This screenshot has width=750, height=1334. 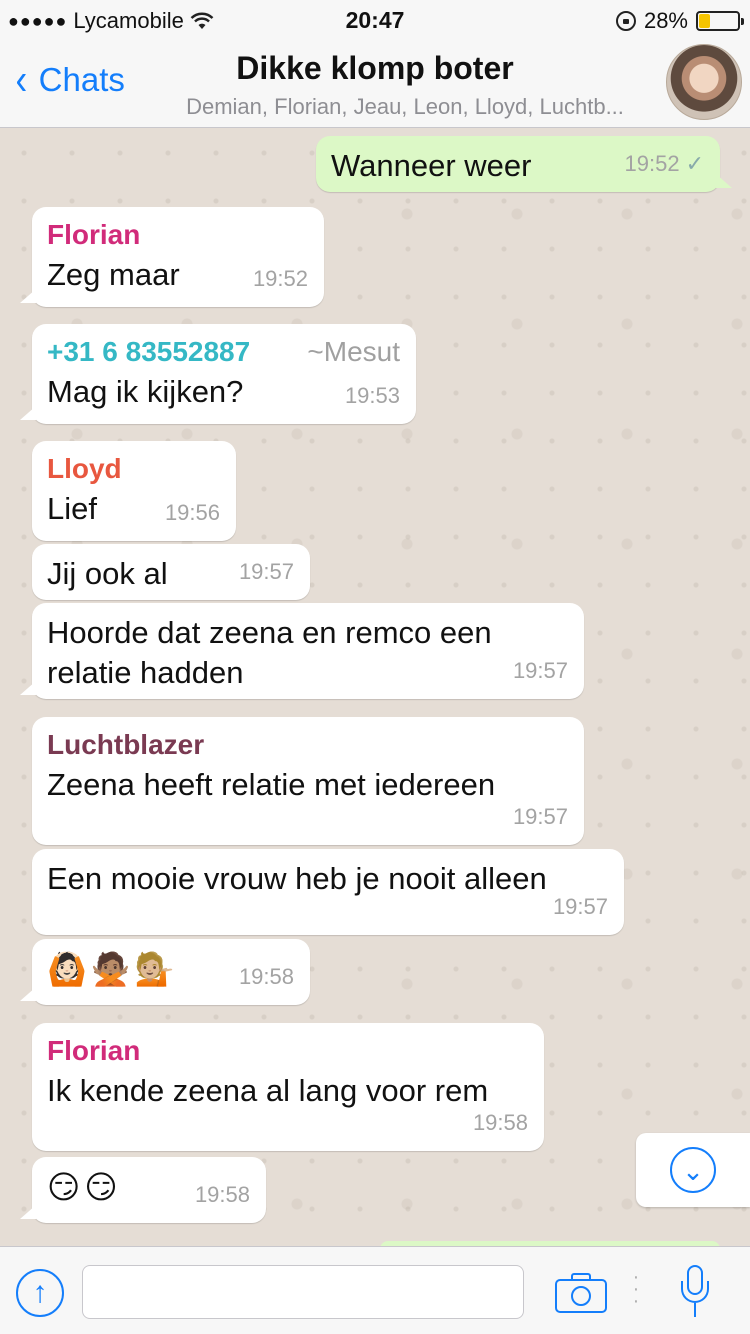 I want to click on battery-level, so click(x=705, y=21).